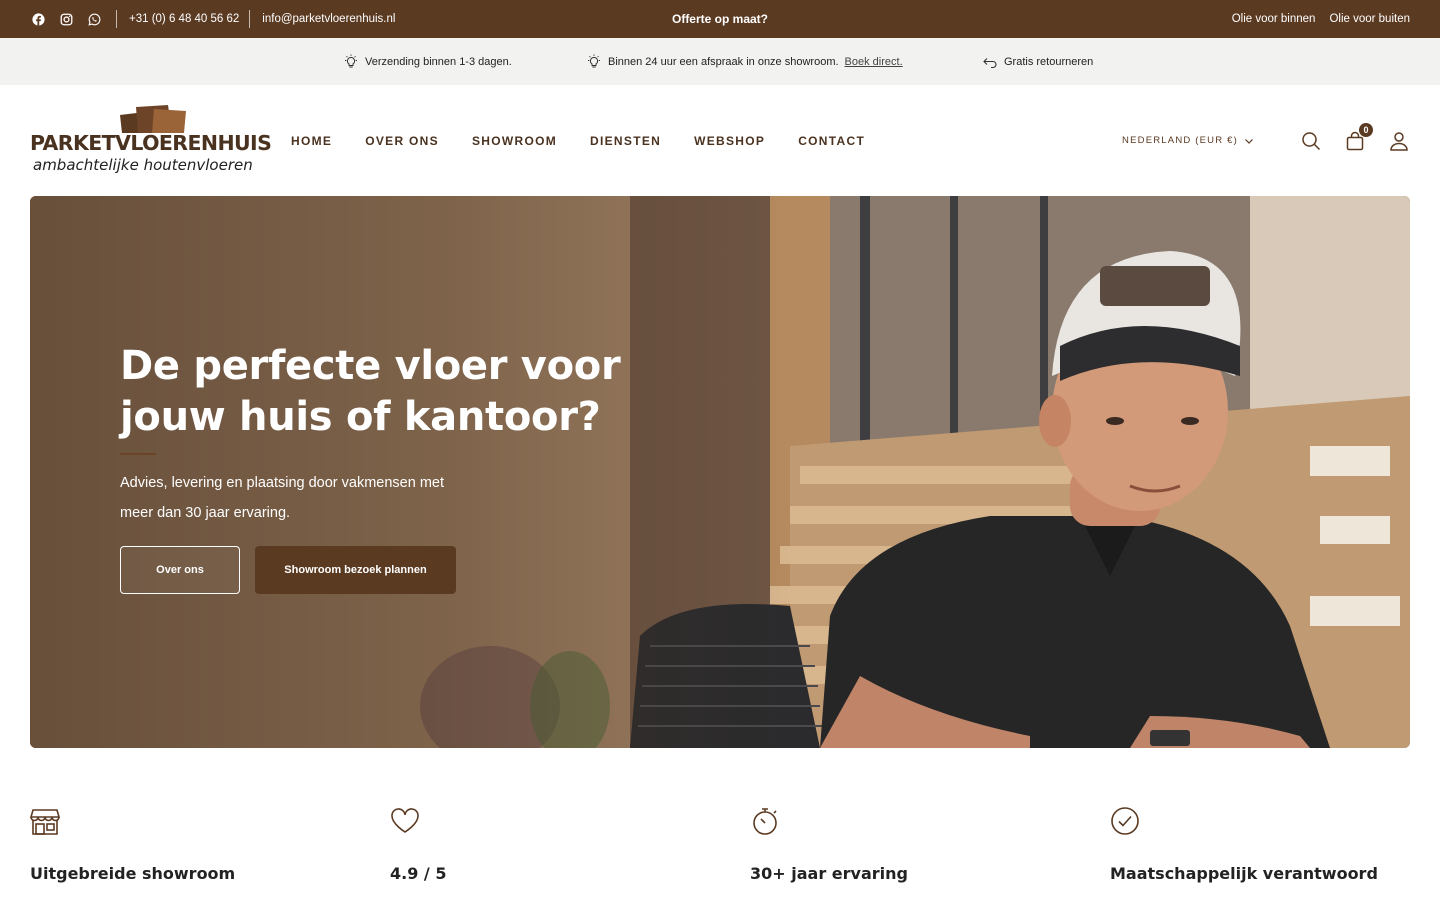  Describe the element at coordinates (153, 119) in the screenshot. I see `logo-mark-icon` at that location.